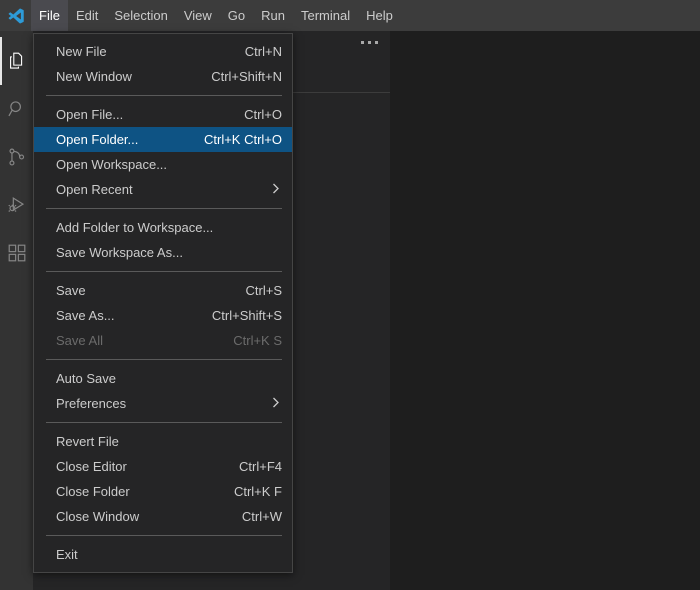  I want to click on menu-item-close-editor: Close Editor Ctrl+F4, so click(163, 466).